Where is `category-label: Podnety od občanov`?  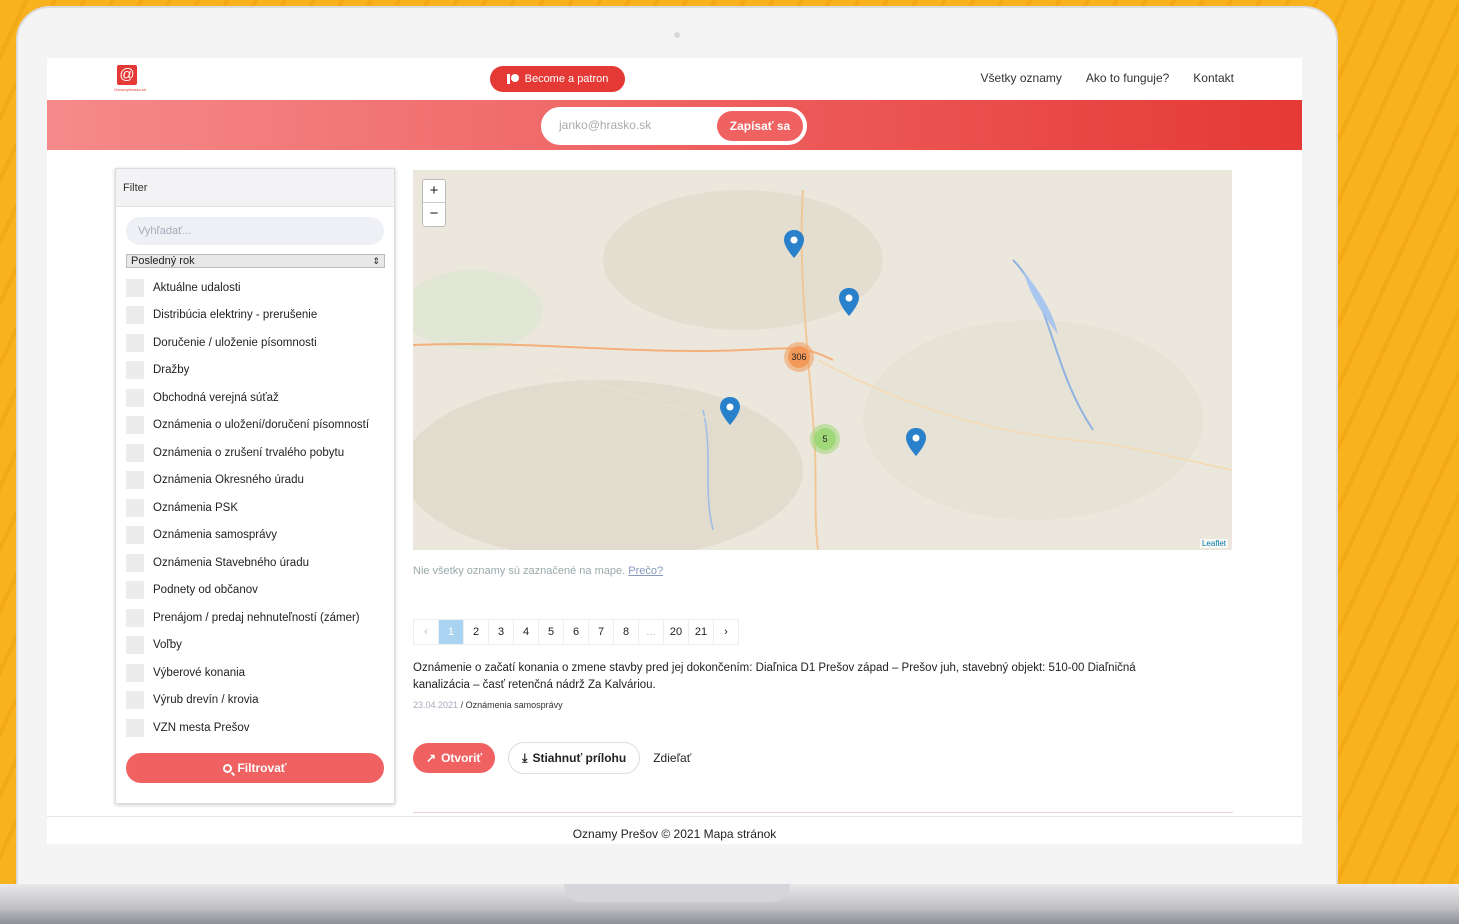 category-label: Podnety od občanov is located at coordinates (205, 590).